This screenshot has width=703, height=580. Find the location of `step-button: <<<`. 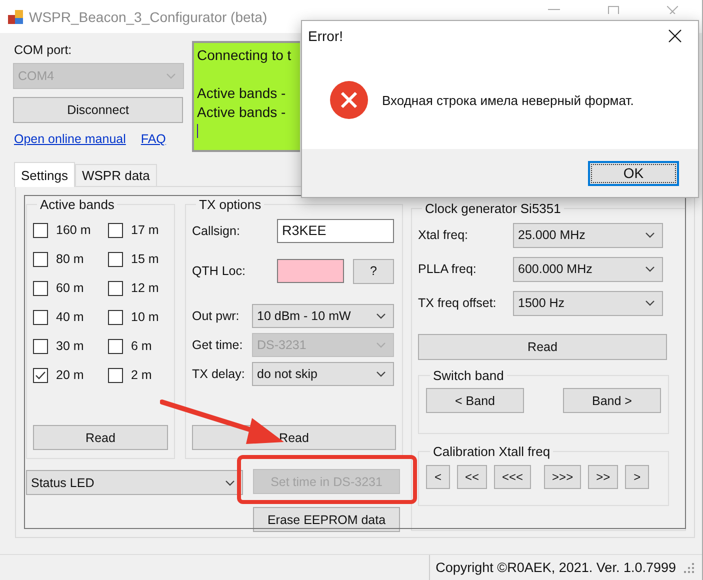

step-button: <<< is located at coordinates (513, 477).